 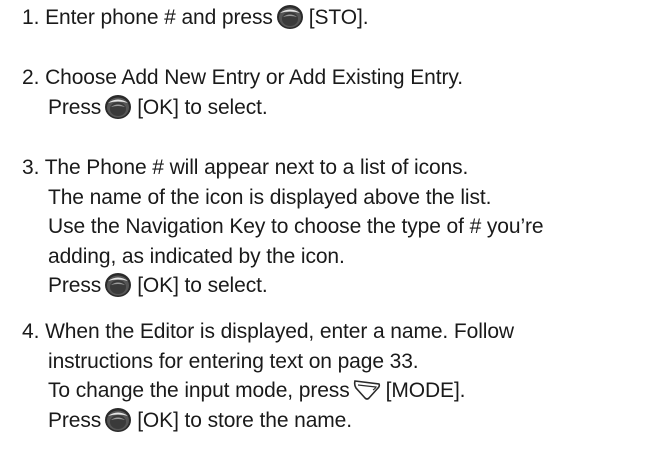 What do you see at coordinates (159, 17) in the screenshot?
I see `step-text: Enter phone # and press` at bounding box center [159, 17].